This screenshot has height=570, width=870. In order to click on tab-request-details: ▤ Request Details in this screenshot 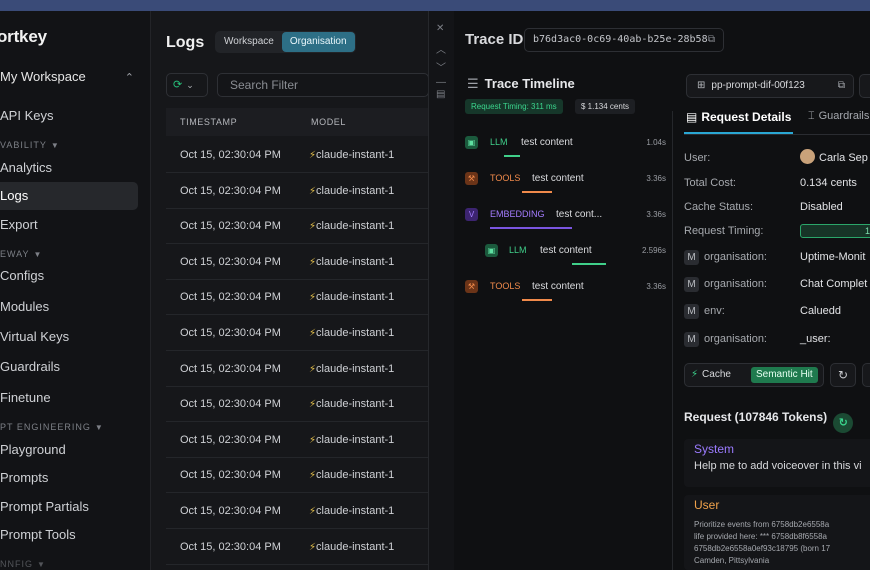, I will do `click(738, 117)`.